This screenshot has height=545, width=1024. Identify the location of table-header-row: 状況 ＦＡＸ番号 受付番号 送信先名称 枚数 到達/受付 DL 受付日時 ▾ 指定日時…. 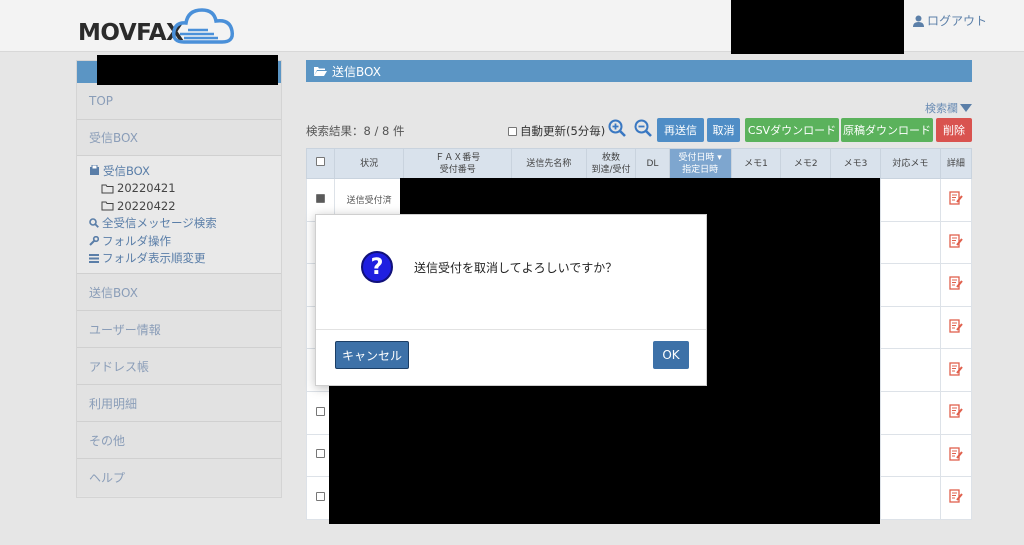
(639, 163).